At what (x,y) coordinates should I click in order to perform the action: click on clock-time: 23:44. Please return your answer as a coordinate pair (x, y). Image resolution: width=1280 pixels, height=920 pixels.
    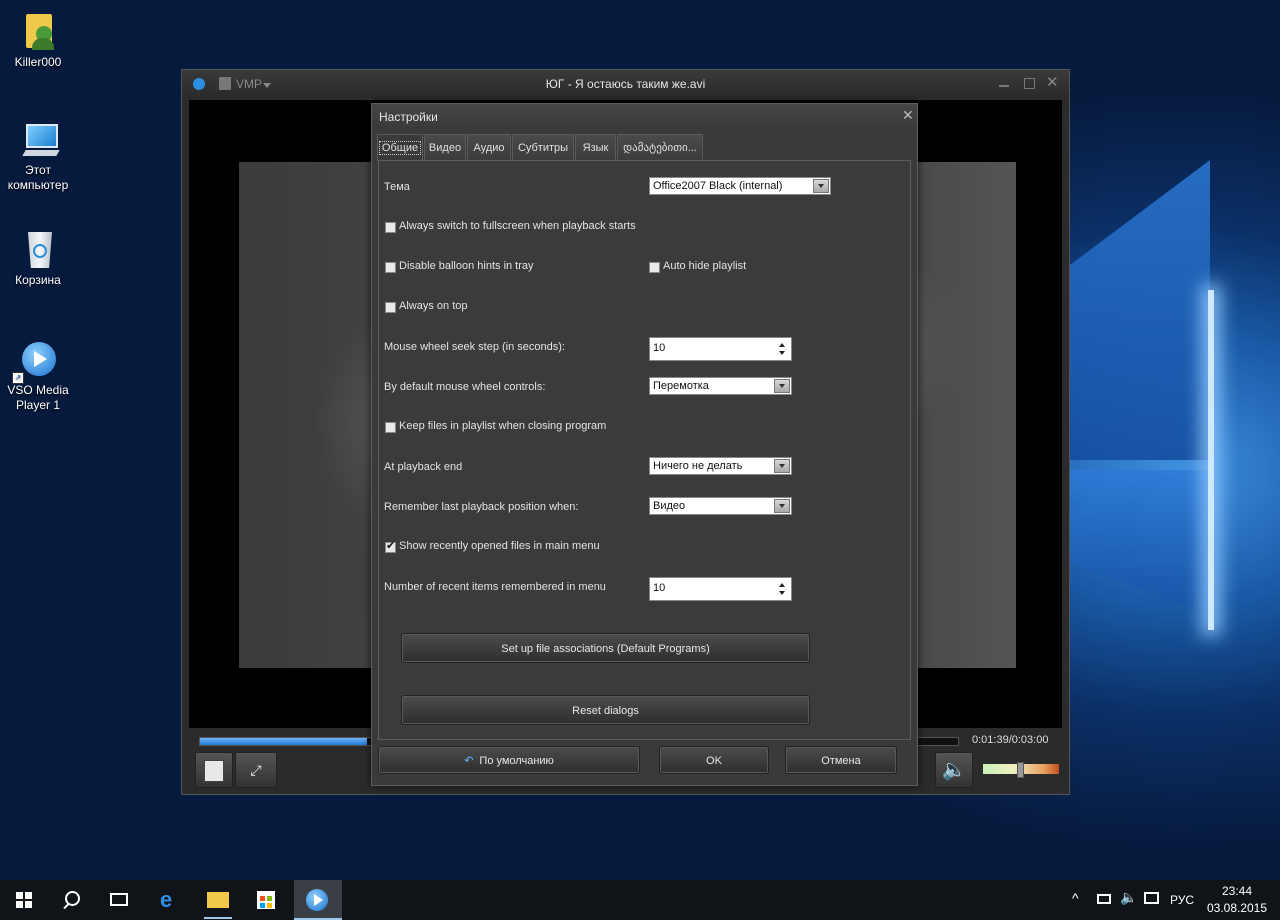
    Looking at the image, I should click on (1237, 891).